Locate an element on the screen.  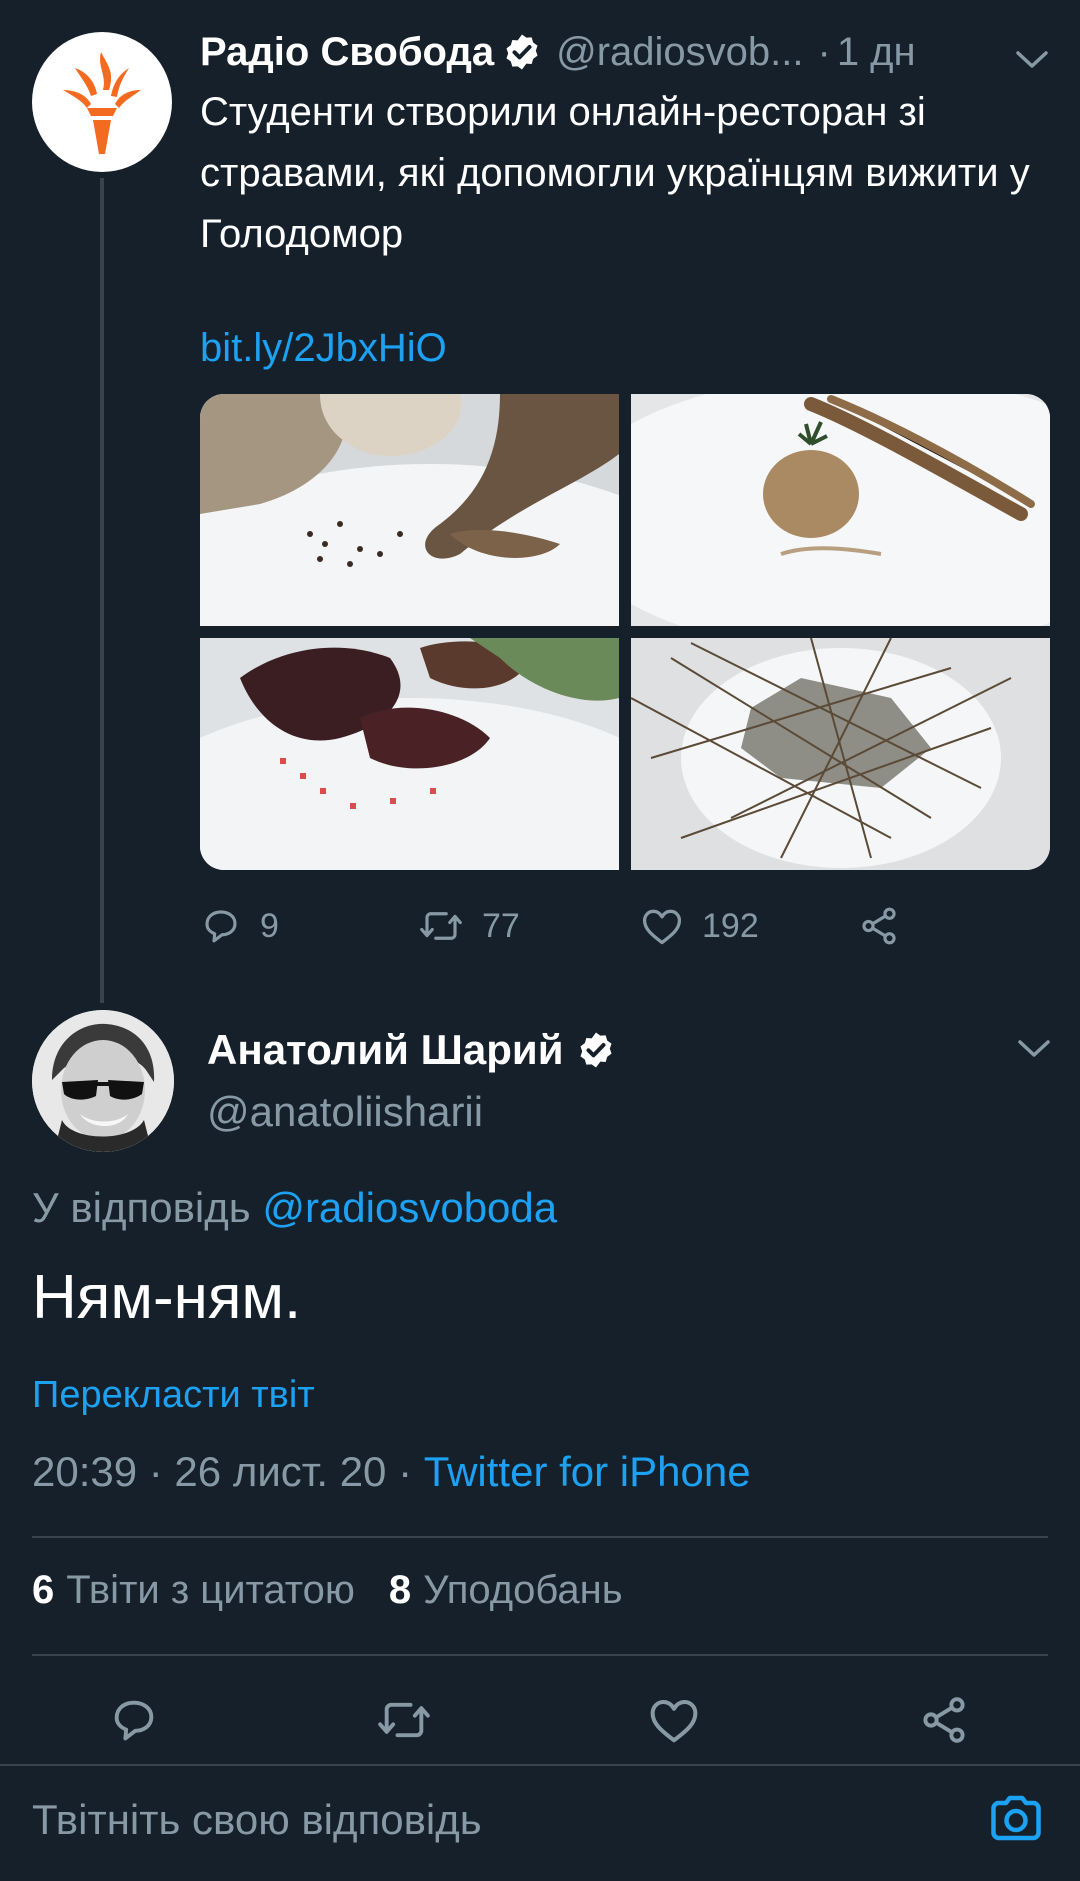
parent-tweet-link: bit.ly/2JbxHiO is located at coordinates (323, 348).